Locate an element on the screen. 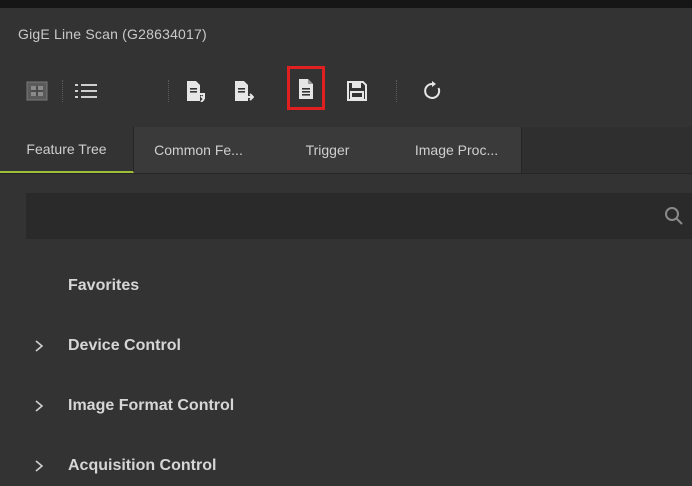  import-file-button is located at coordinates (195, 91).